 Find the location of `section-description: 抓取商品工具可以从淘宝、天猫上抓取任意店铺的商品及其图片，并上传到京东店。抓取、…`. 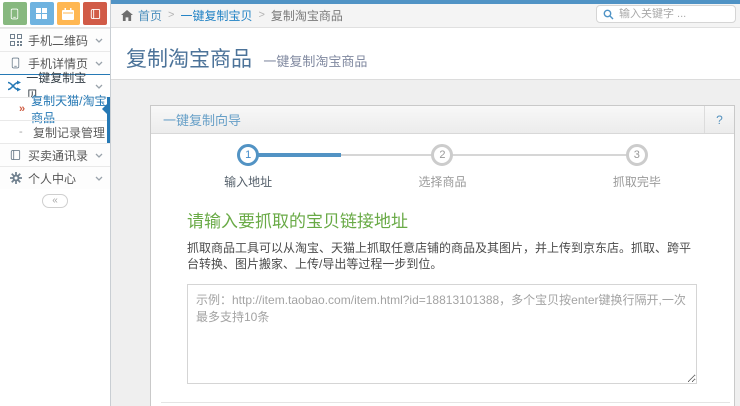

section-description: 抓取商品工具可以从淘宝、天猫上抓取任意店铺的商品及其图片，并上传到京东店。抓取、… is located at coordinates (439, 256).